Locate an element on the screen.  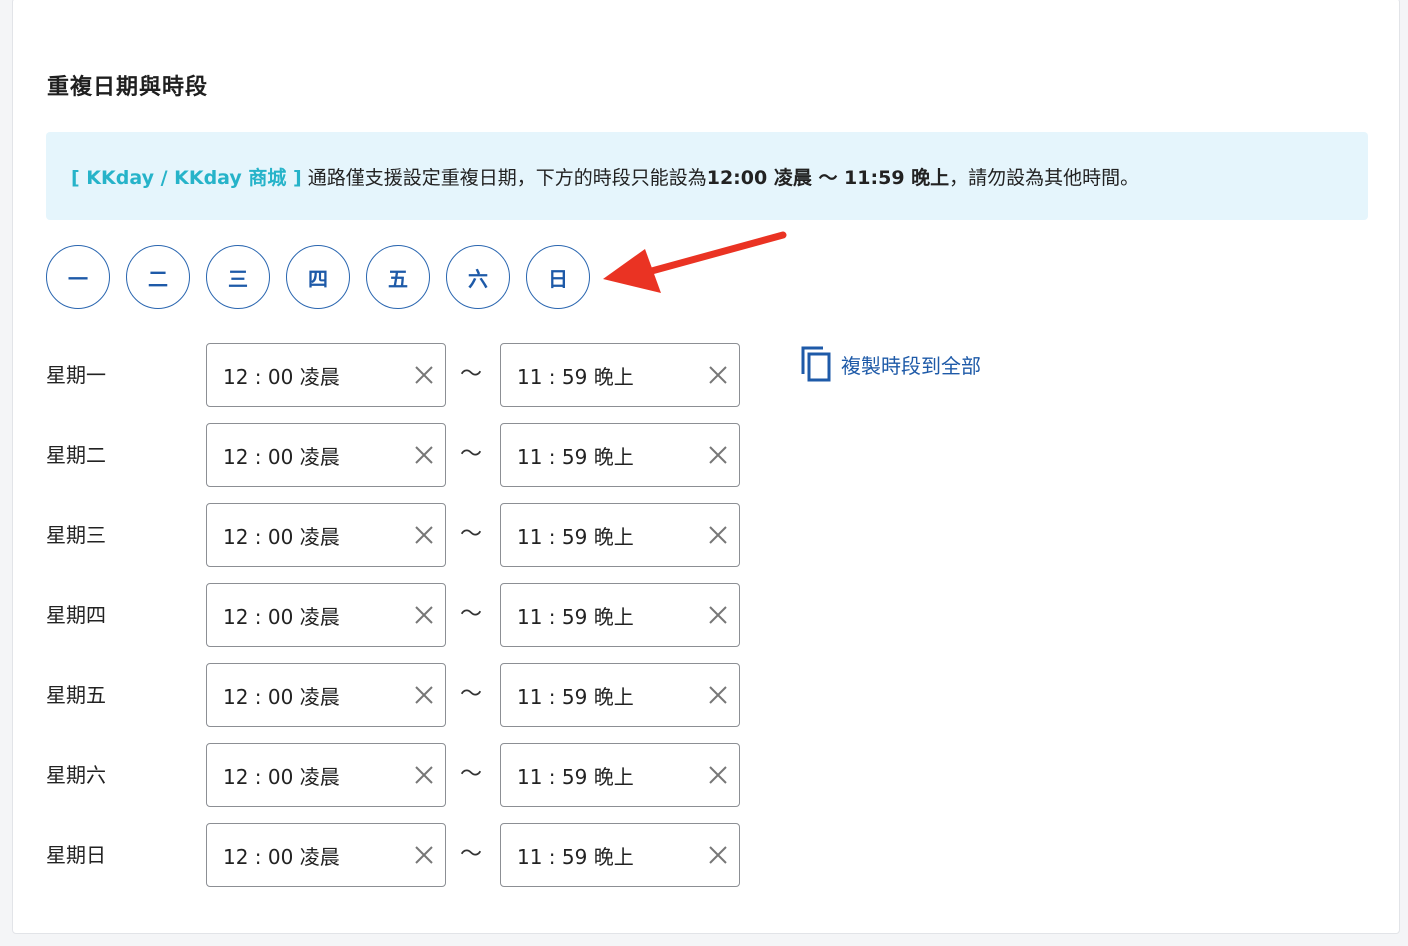
notice-text-after: ，請勿設為其他時間。 is located at coordinates (1044, 177).